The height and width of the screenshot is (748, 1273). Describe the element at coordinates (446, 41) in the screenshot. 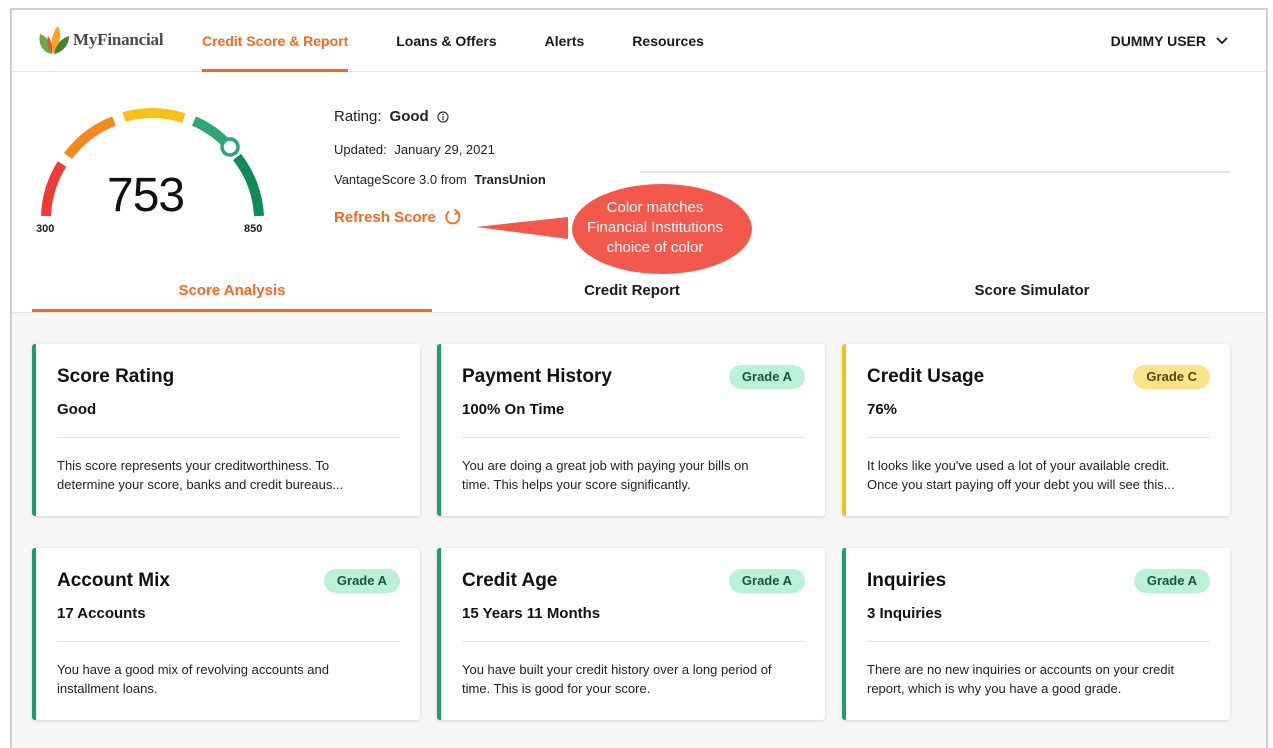

I see `nav-loans-offers: Loans & Offers` at that location.